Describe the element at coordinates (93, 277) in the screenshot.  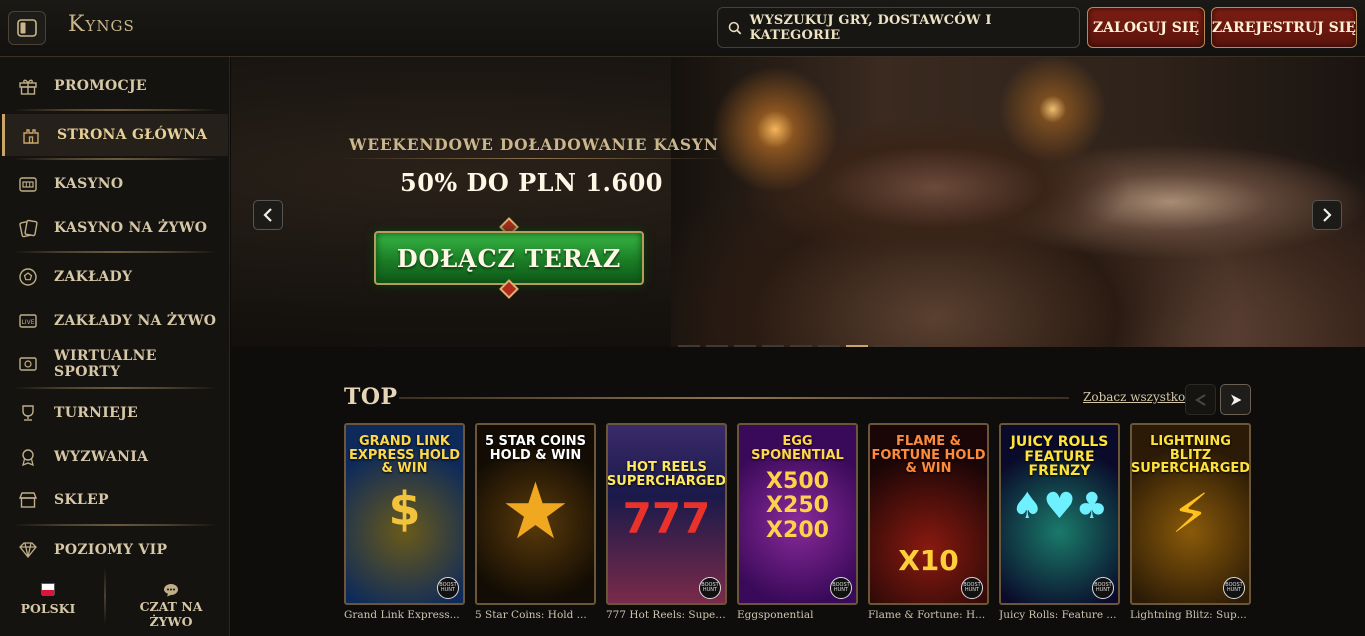
I see `sidebar-item-label: ZAKŁADY` at that location.